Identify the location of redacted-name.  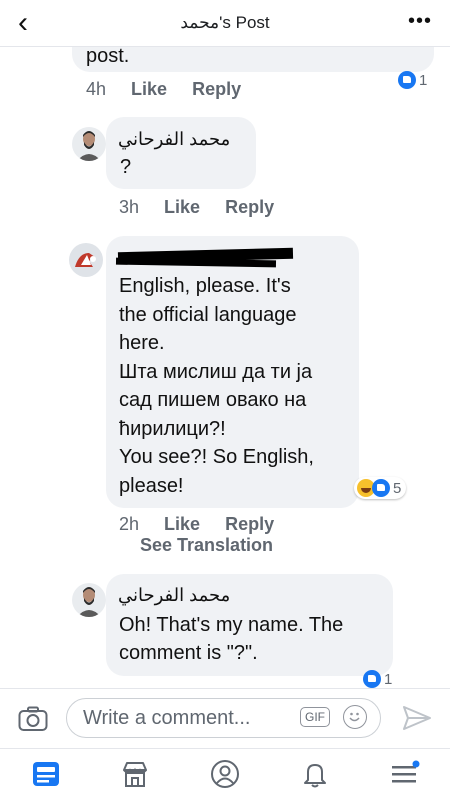
(196, 262).